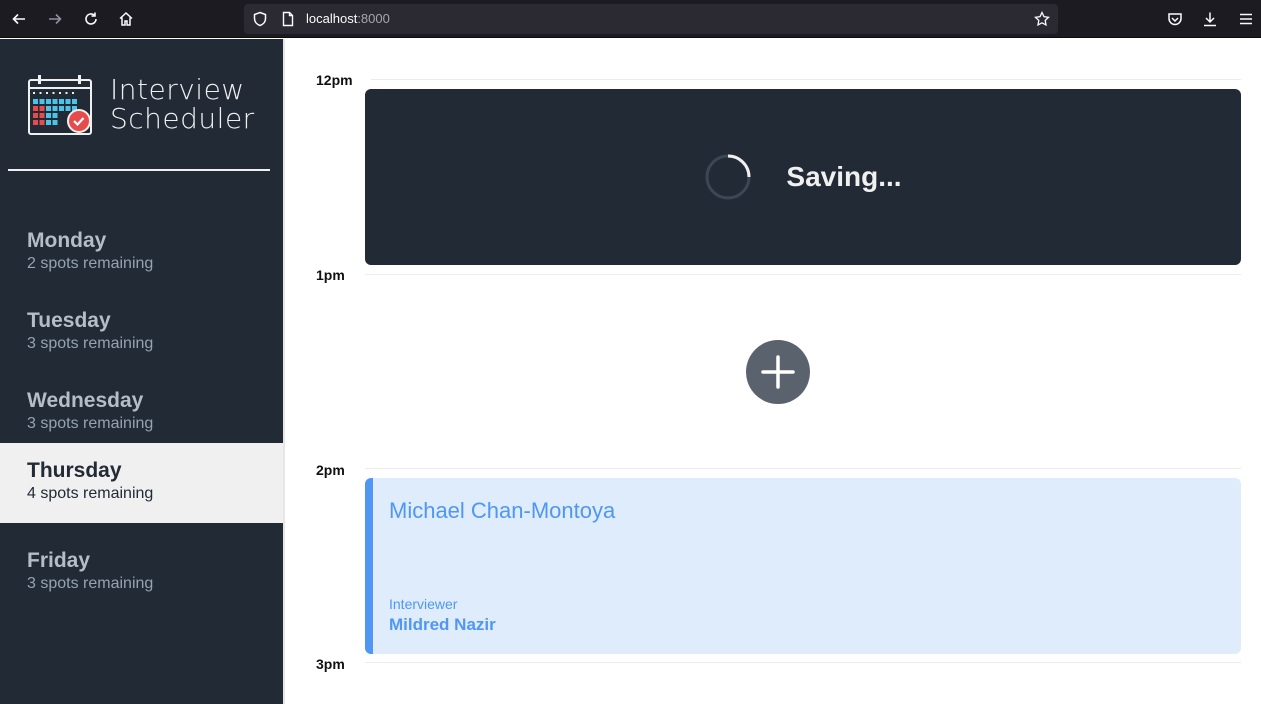 The width and height of the screenshot is (1261, 704). What do you see at coordinates (59, 560) in the screenshot?
I see `day-name: Friday` at bounding box center [59, 560].